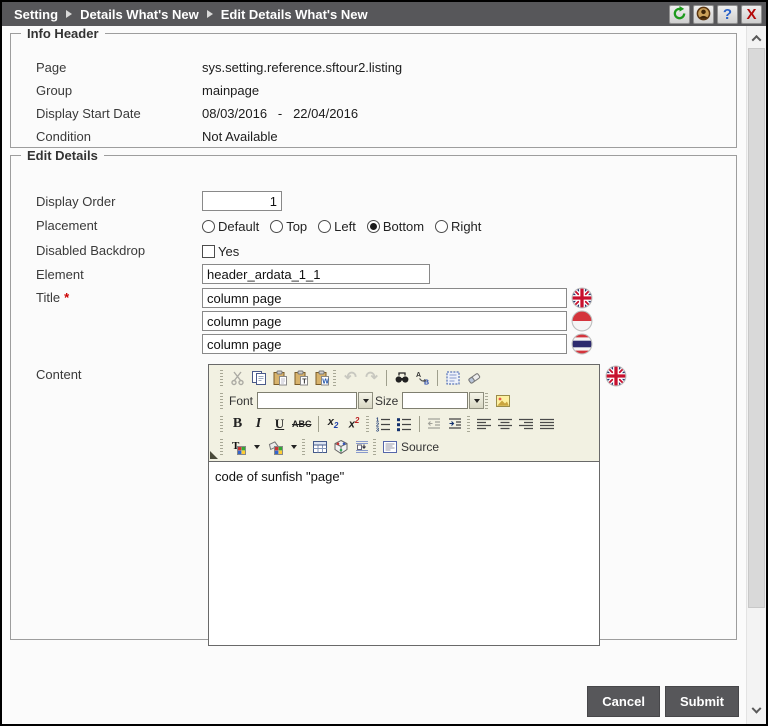  I want to click on italic-button: I, so click(258, 424).